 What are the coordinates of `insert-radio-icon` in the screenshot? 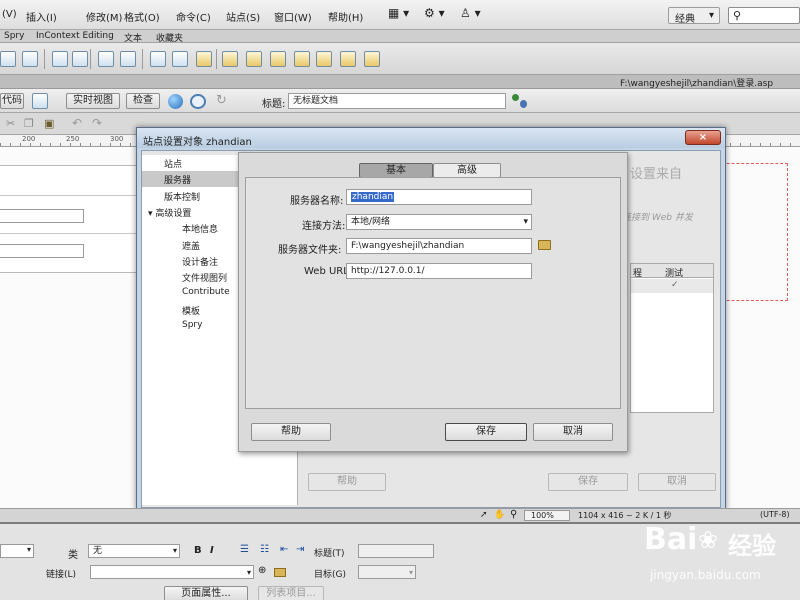 It's located at (230, 59).